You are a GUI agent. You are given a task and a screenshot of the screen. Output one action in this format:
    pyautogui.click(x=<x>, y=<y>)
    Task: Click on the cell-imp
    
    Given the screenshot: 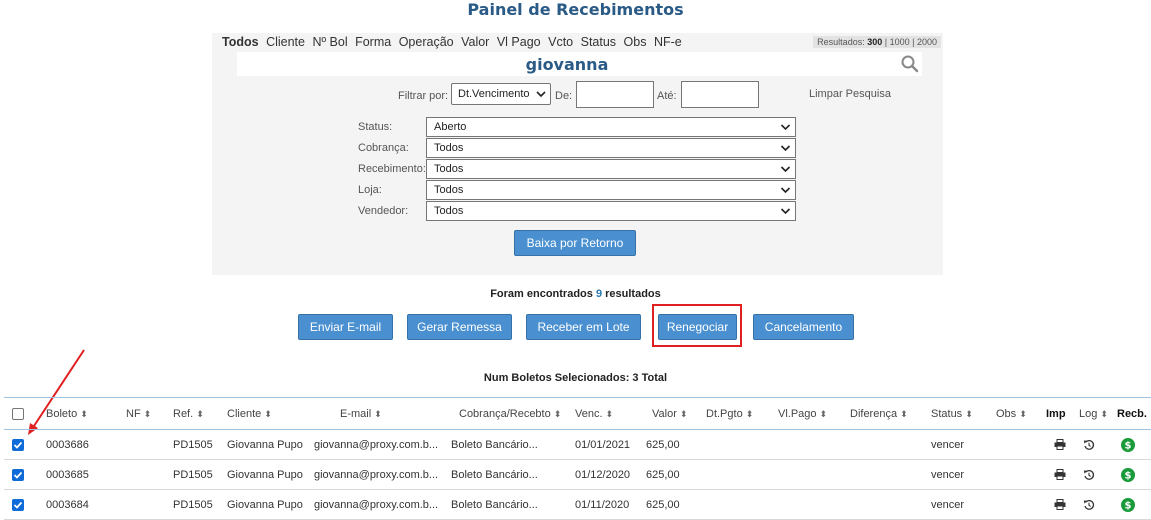 What is the action you would take?
    pyautogui.click(x=1056, y=505)
    